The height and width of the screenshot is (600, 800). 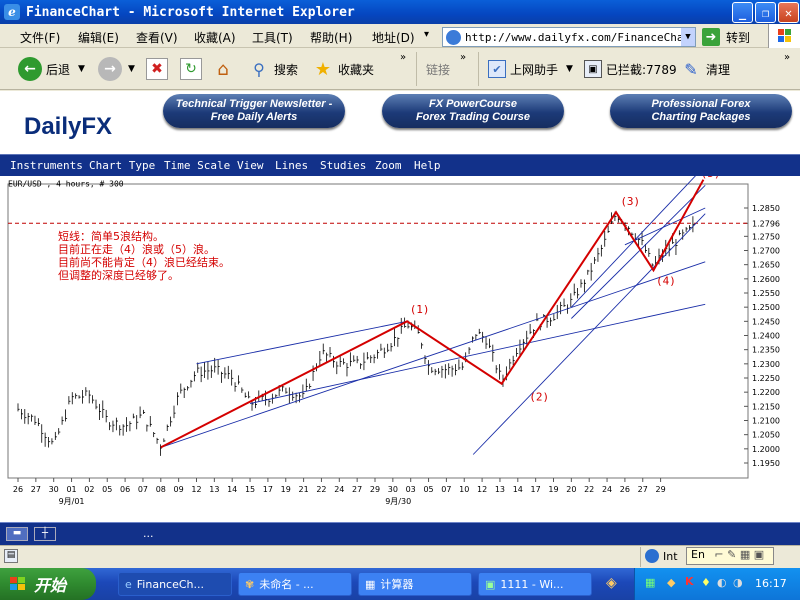 What do you see at coordinates (116, 69) in the screenshot?
I see `forward-button: → ▼` at bounding box center [116, 69].